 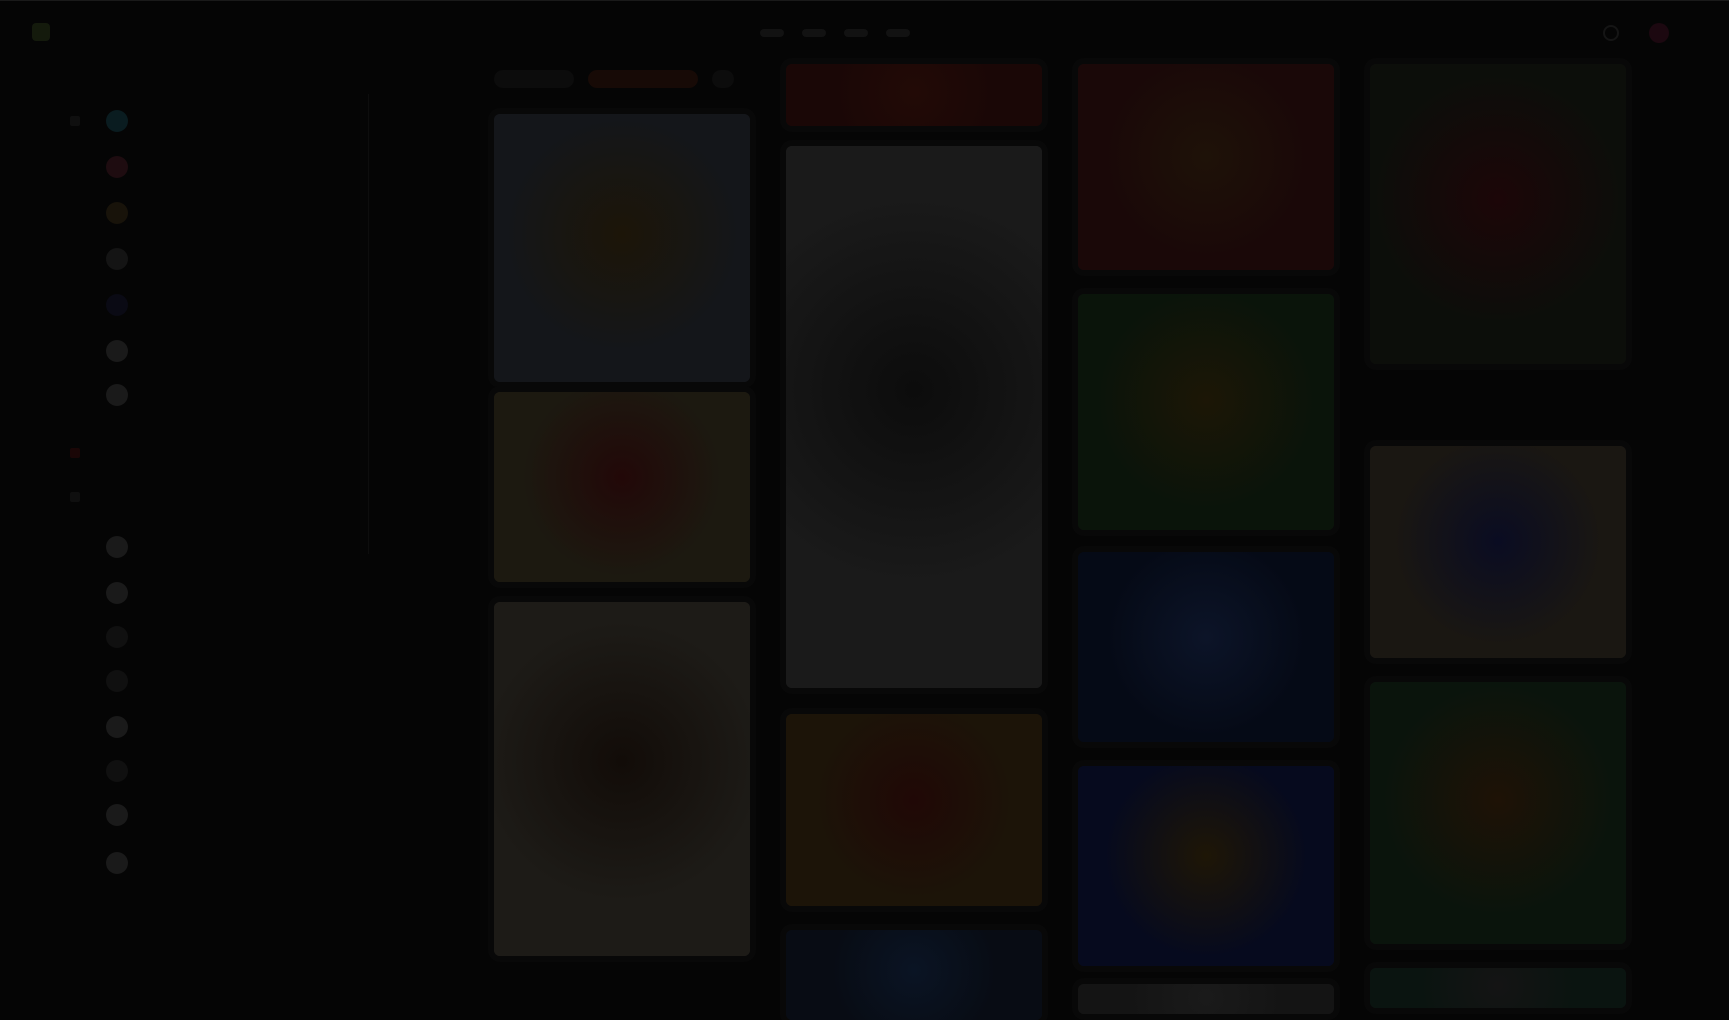 I want to click on search-icon, so click(x=1611, y=33).